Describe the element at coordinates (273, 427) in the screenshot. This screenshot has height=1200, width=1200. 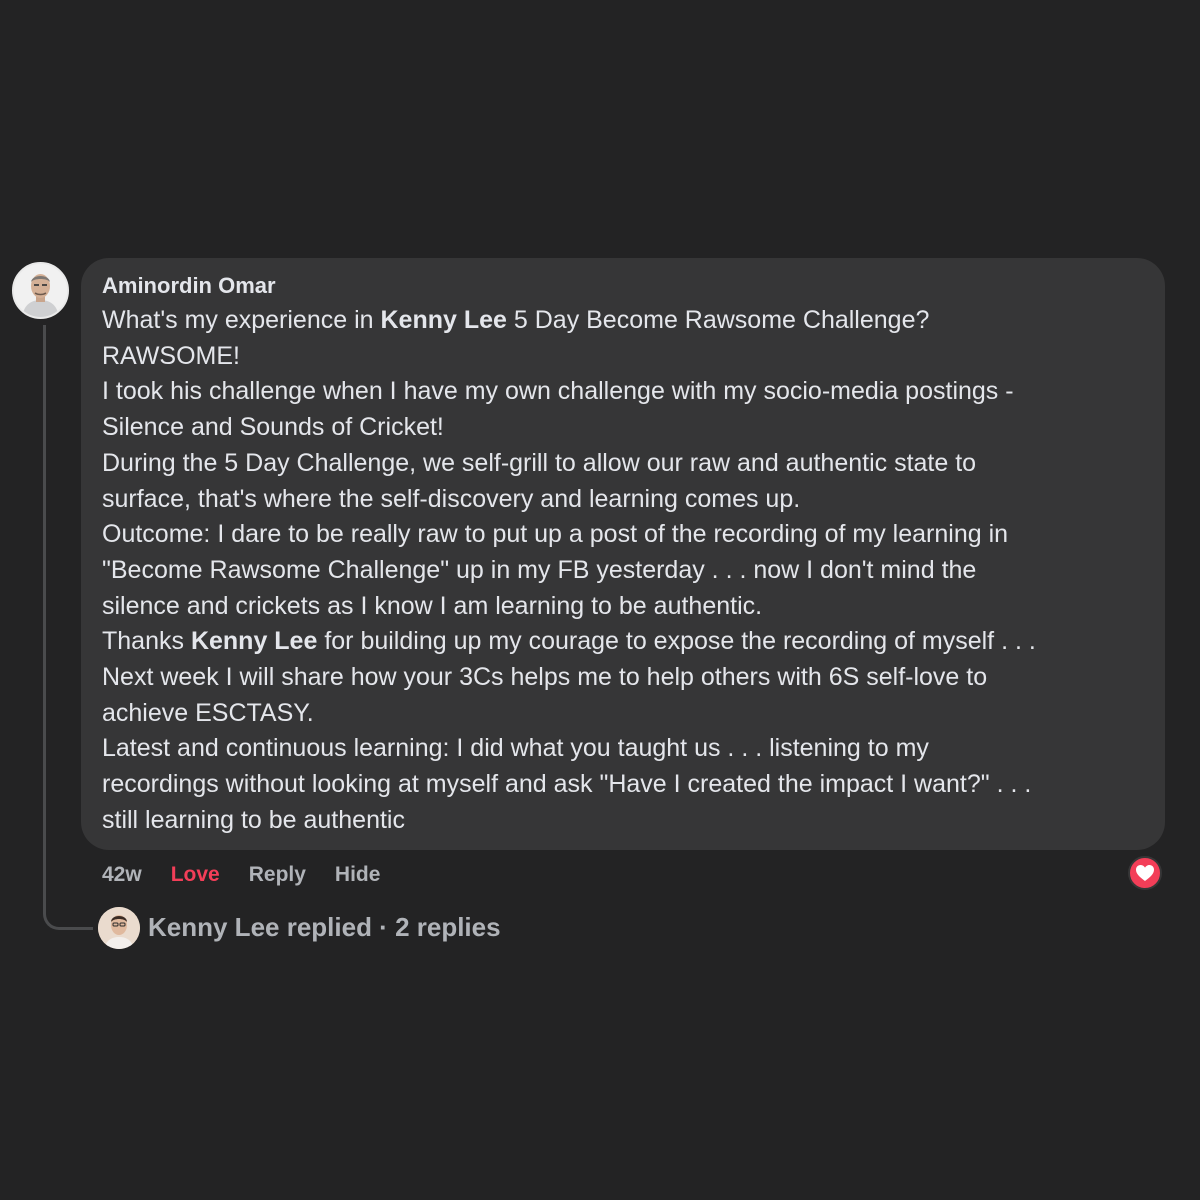
I see `comment-text: Silence and Sounds of Cricket!` at that location.